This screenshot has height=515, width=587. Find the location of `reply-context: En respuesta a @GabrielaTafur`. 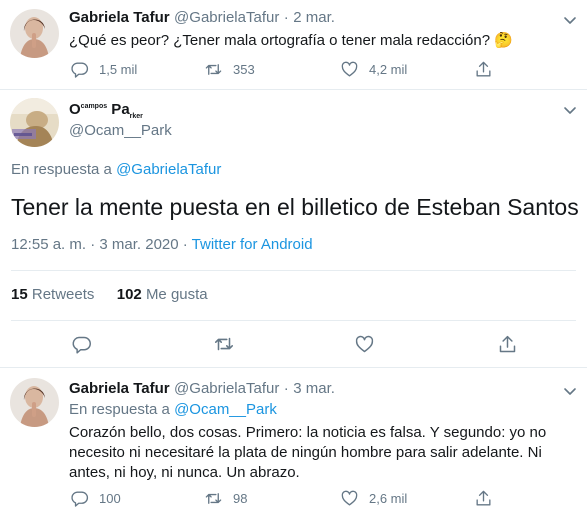

reply-context: En respuesta a @GabrielaTafur is located at coordinates (116, 169).